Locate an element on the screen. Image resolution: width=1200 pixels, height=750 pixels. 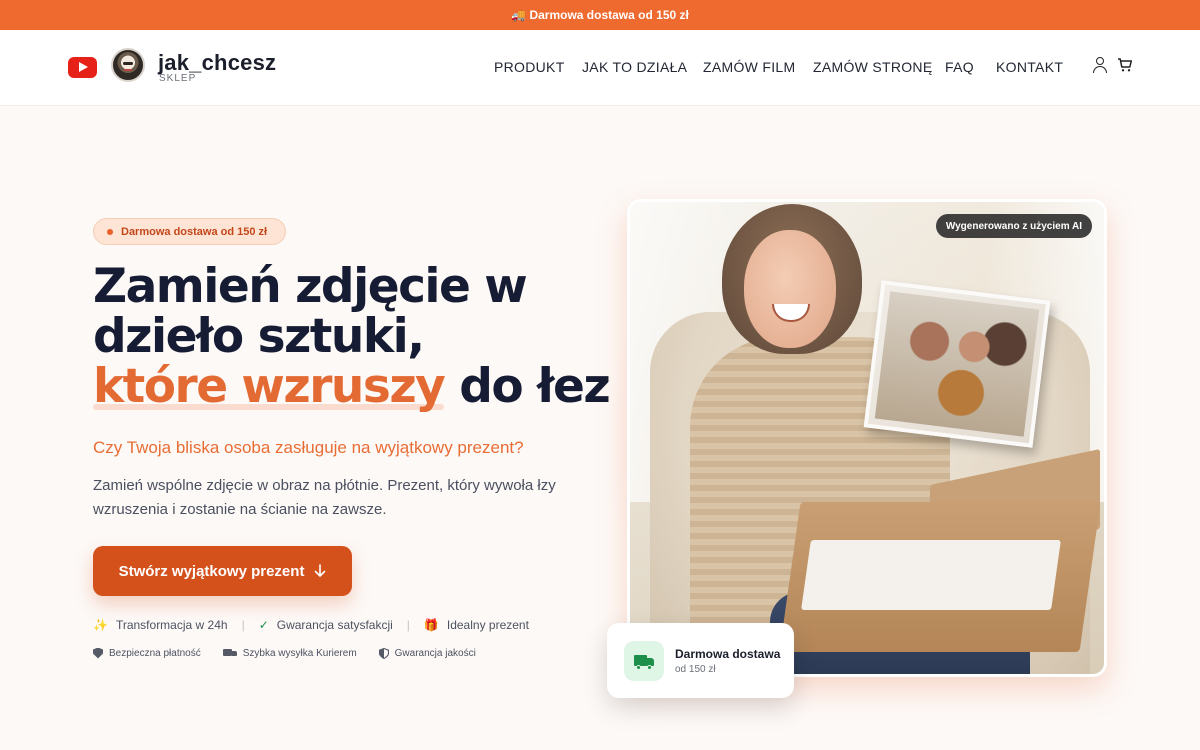
feature-item: Gwarancja satysfakcji is located at coordinates (334, 625).